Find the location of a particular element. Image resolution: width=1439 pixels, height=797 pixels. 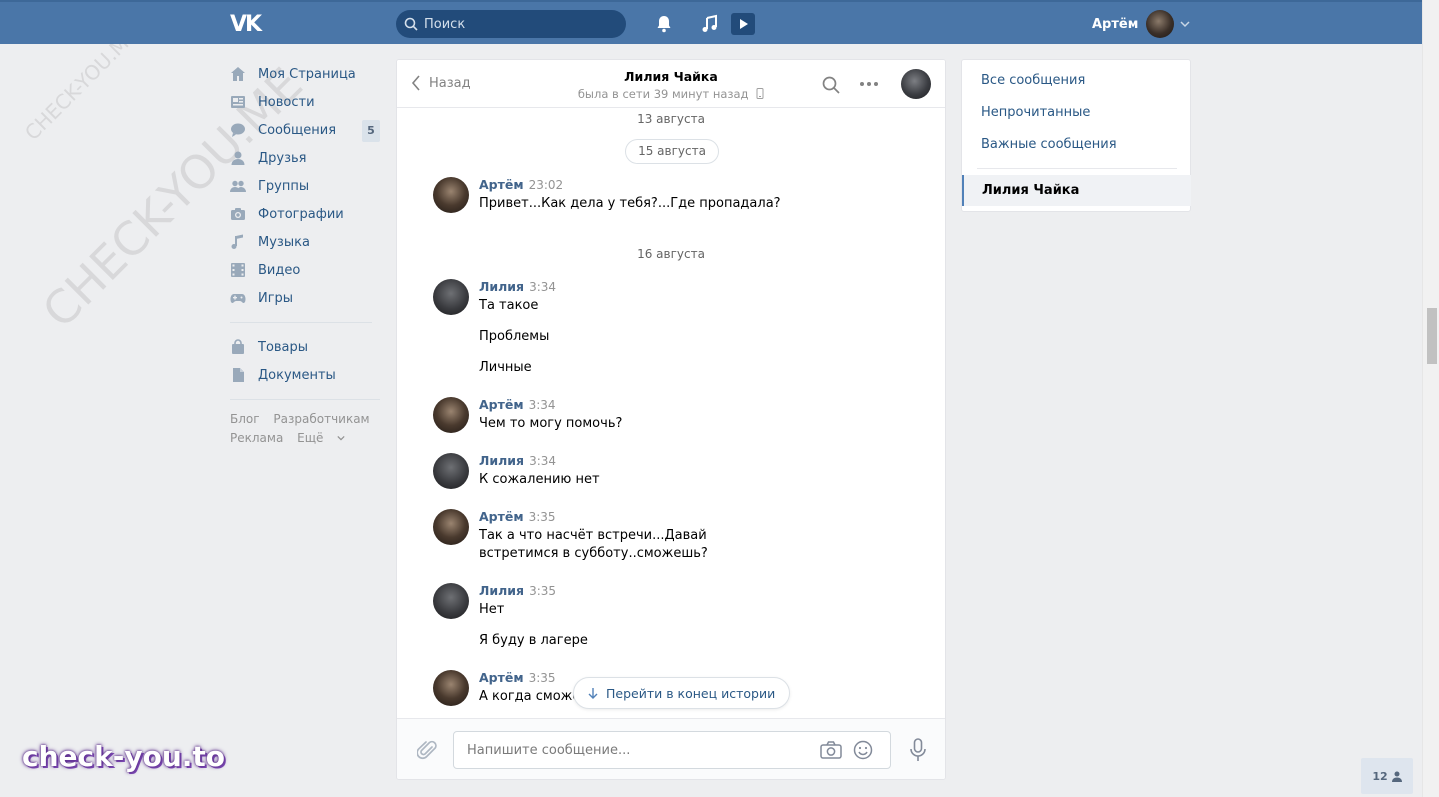

messages-count-badge: 5 is located at coordinates (371, 131).